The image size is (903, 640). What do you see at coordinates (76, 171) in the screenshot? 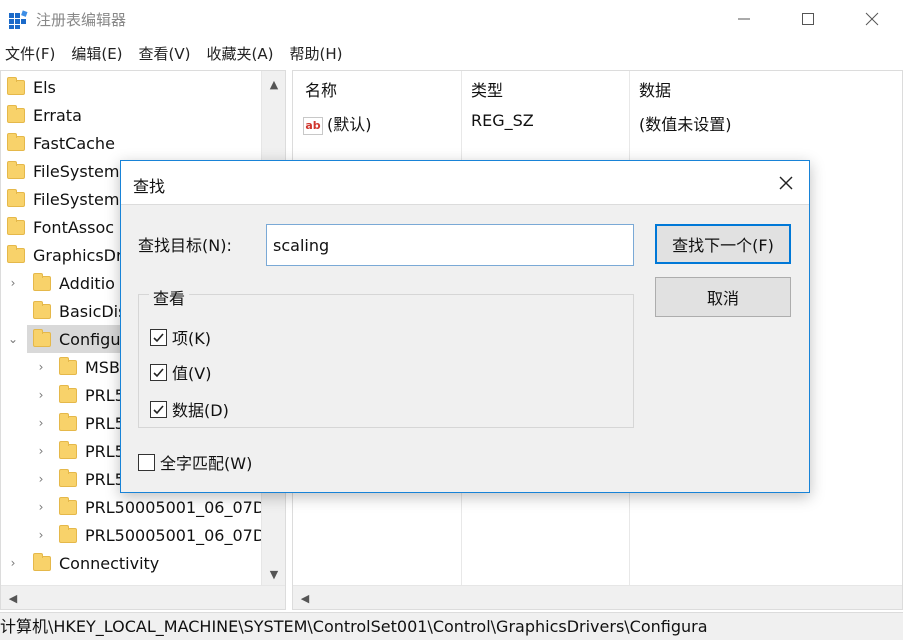
I see `tree-item-label: FileSystem` at bounding box center [76, 171].